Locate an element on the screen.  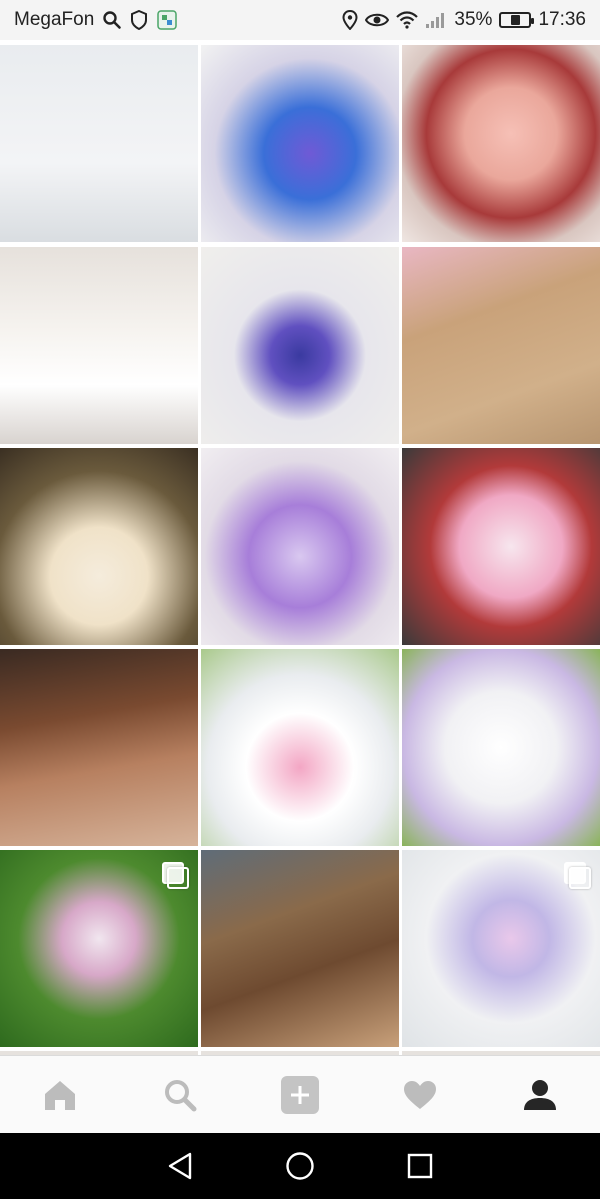
recents-square-icon is located at coordinates (420, 1166).